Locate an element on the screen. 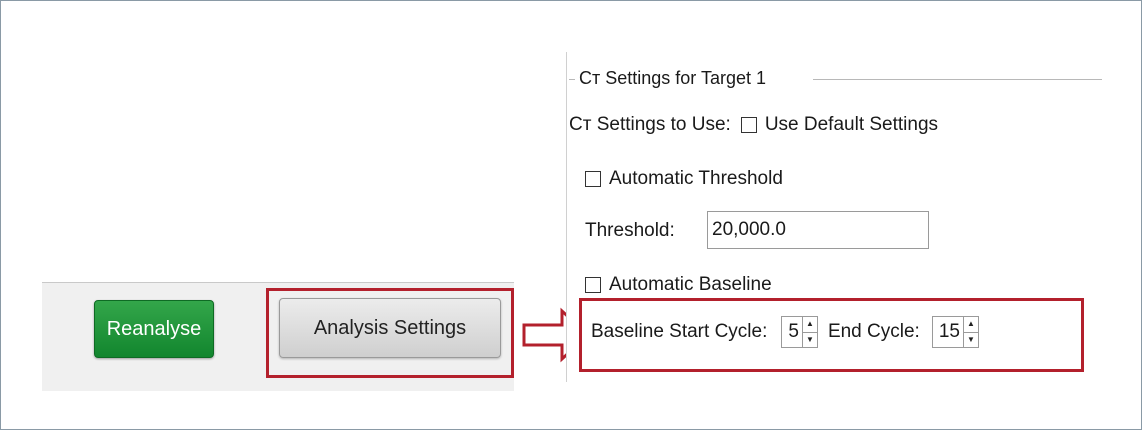  use-default-settings-label: Use Default Settings is located at coordinates (851, 125).